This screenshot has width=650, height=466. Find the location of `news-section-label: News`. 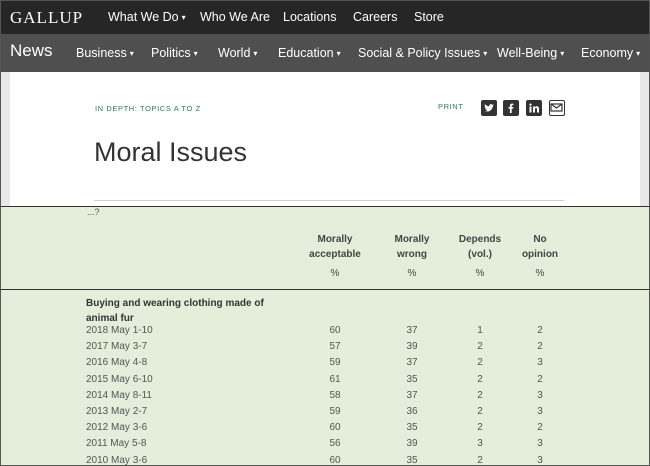

news-section-label: News is located at coordinates (31, 51).